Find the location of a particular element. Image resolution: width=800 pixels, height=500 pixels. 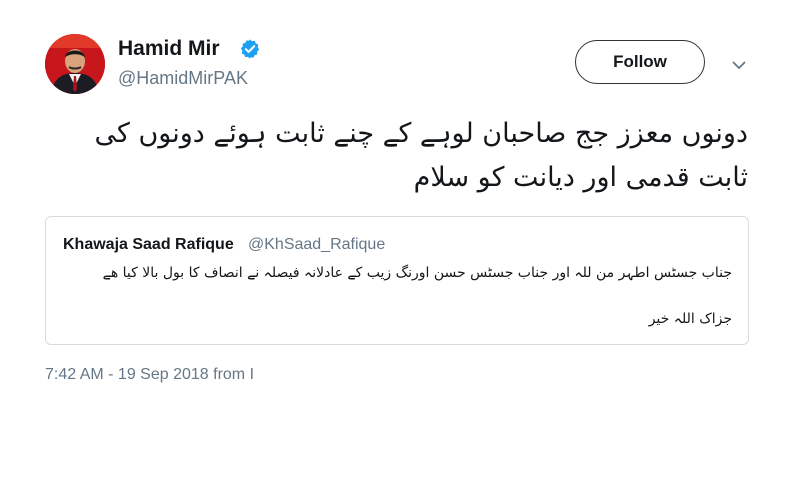

quoted-text-line-2: جزاک اللہ خیر is located at coordinates (690, 319).